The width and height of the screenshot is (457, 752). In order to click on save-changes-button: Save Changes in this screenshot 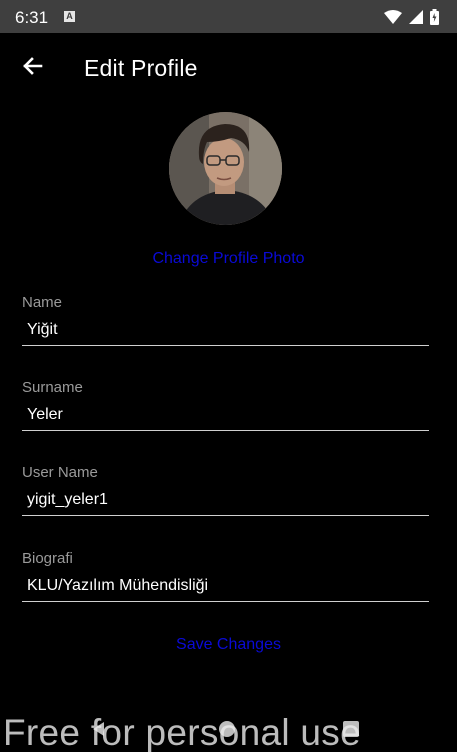, I will do `click(228, 645)`.